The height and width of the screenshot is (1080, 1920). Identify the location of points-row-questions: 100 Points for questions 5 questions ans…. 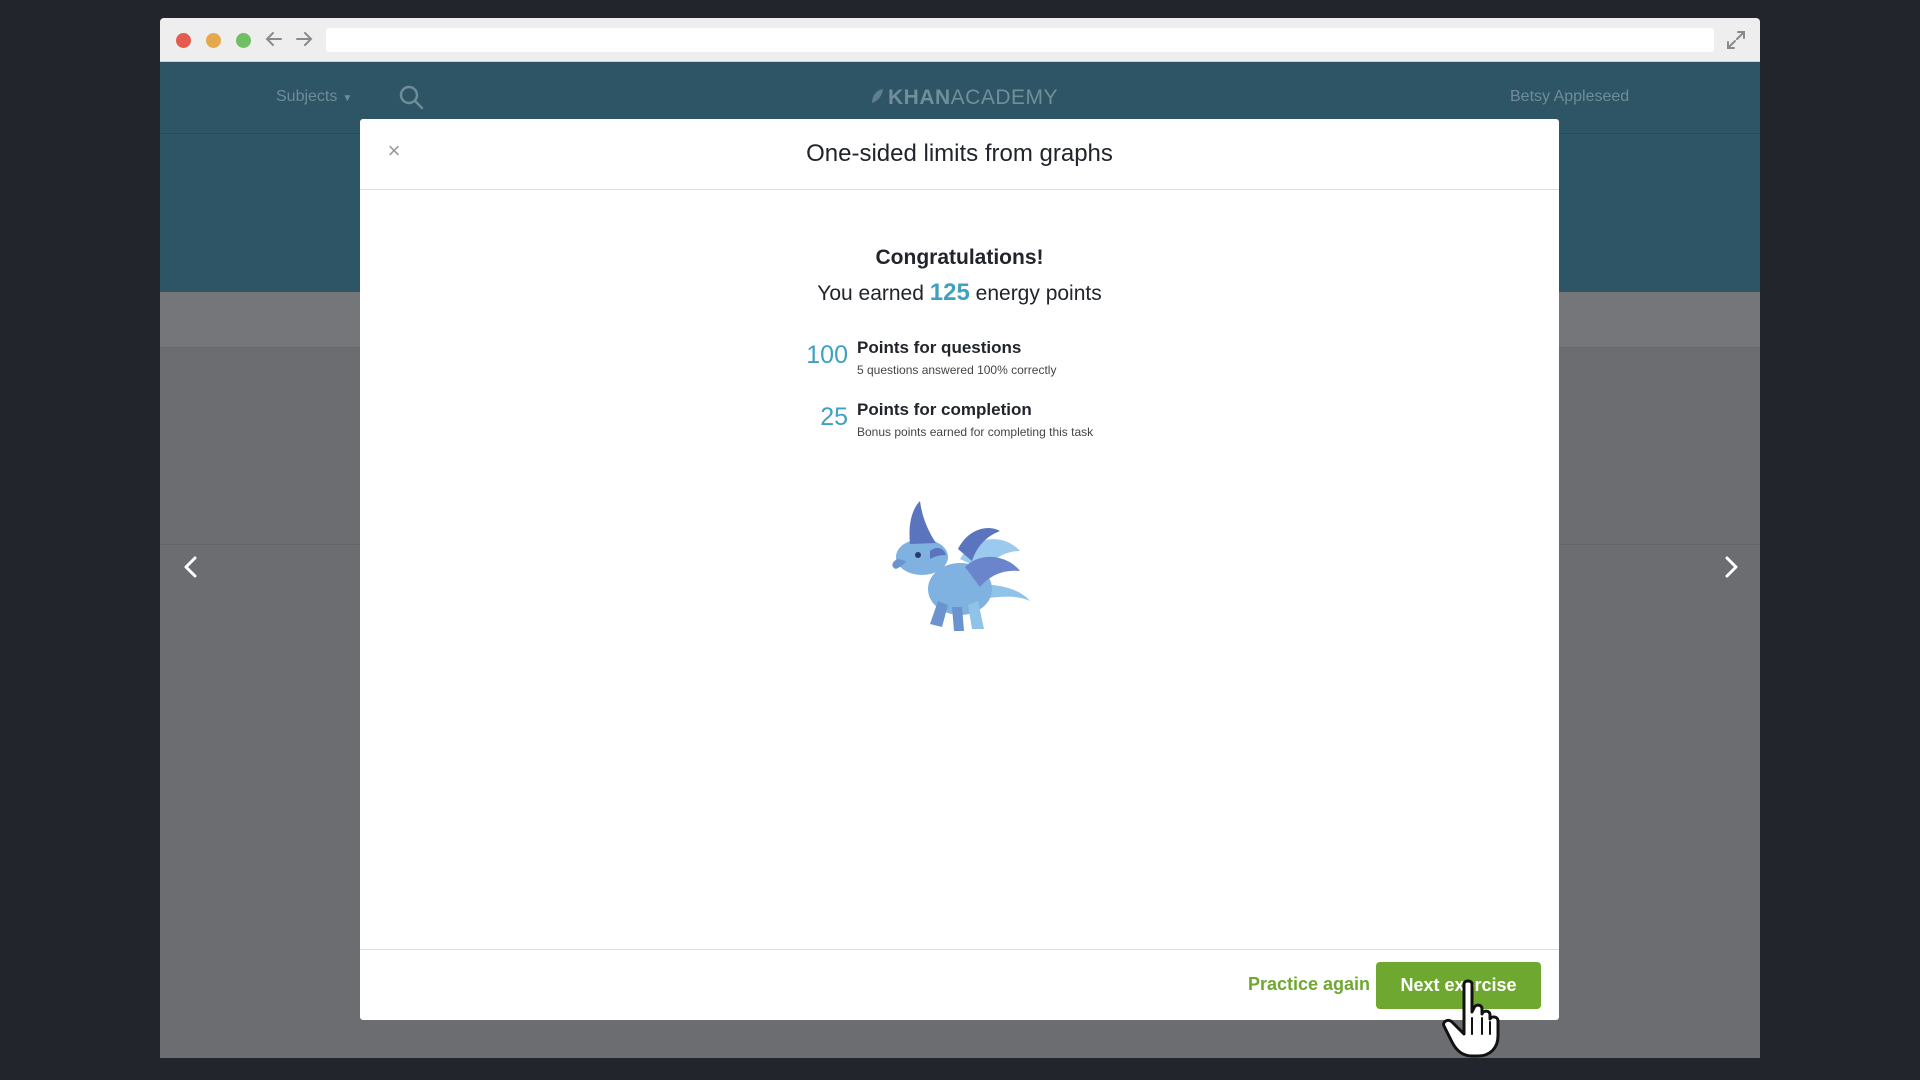
(940, 358).